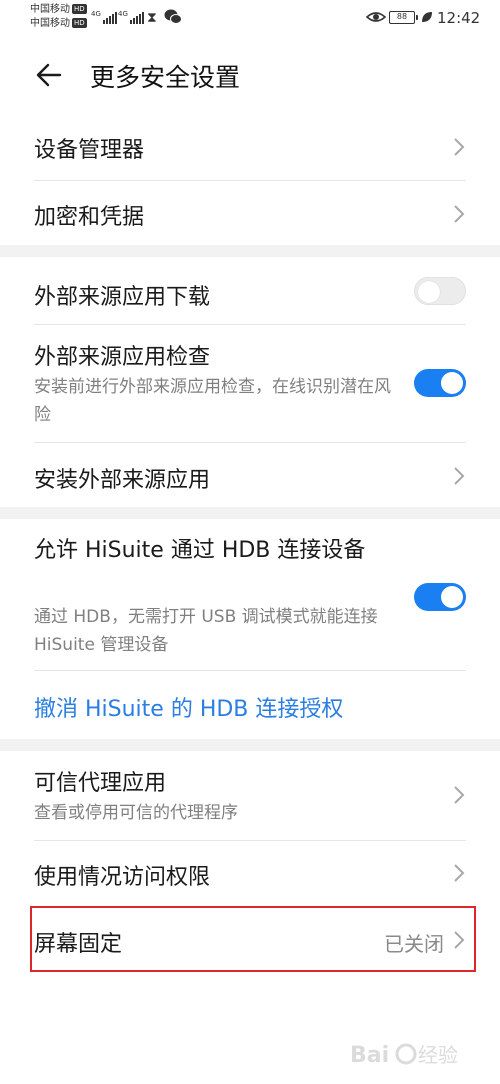  Describe the element at coordinates (440, 291) in the screenshot. I see `external-download-toggle` at that location.